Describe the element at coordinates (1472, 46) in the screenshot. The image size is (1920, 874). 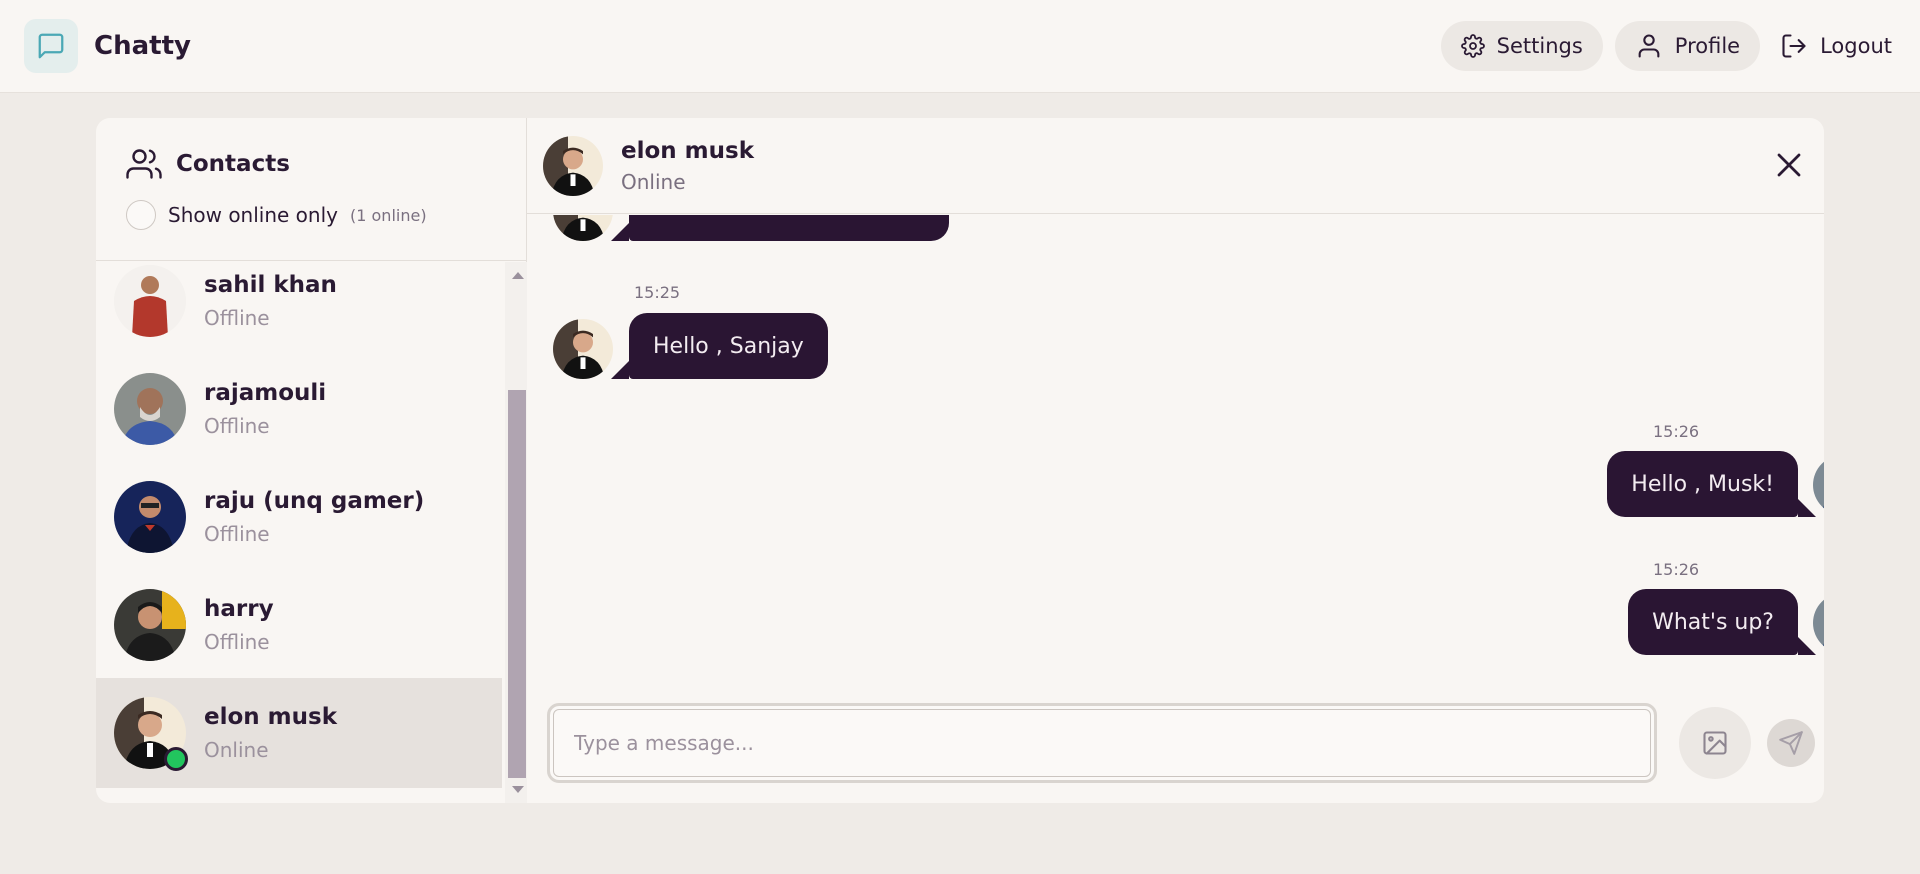
I see `gear-icon` at that location.